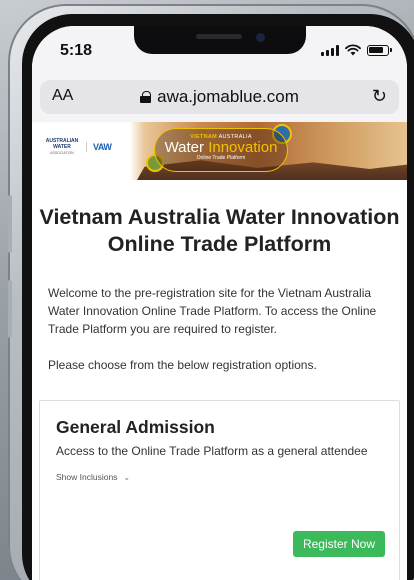  What do you see at coordinates (219, 477) in the screenshot?
I see `show-inclusions-toggle: Show Inclusions ⌄` at bounding box center [219, 477].